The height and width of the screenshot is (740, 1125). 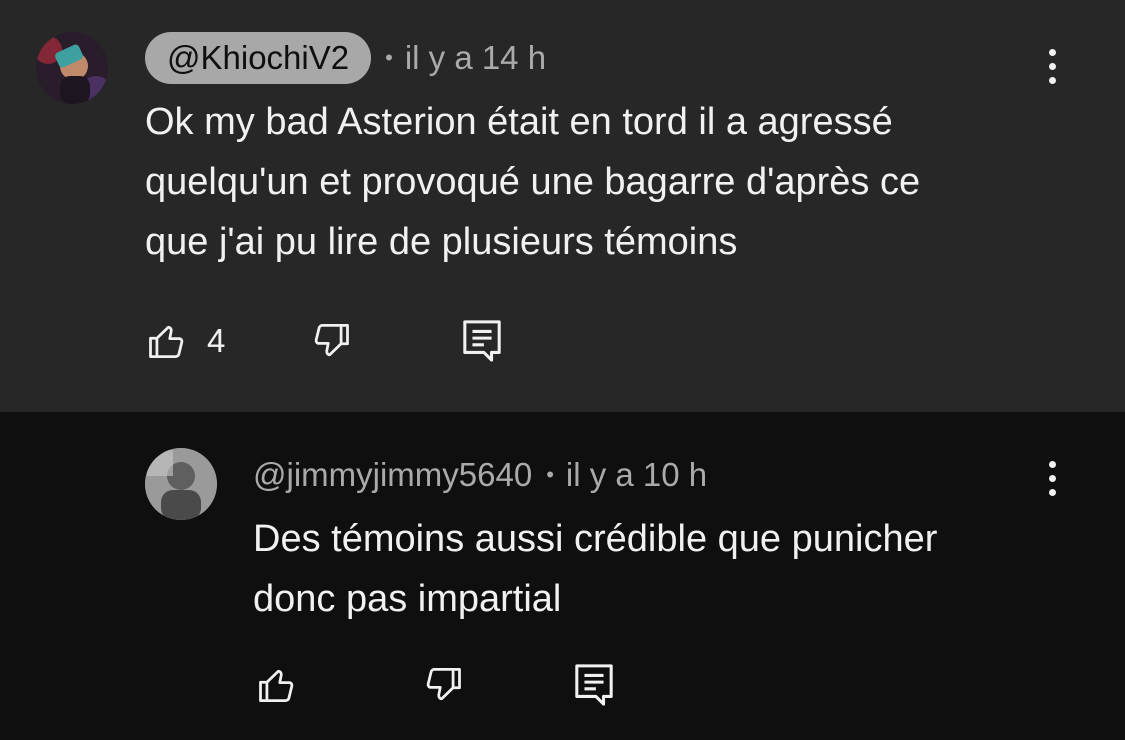 I want to click on comment-text-line: que j'ai pu lire de plusieurs témoins, so click(x=441, y=242).